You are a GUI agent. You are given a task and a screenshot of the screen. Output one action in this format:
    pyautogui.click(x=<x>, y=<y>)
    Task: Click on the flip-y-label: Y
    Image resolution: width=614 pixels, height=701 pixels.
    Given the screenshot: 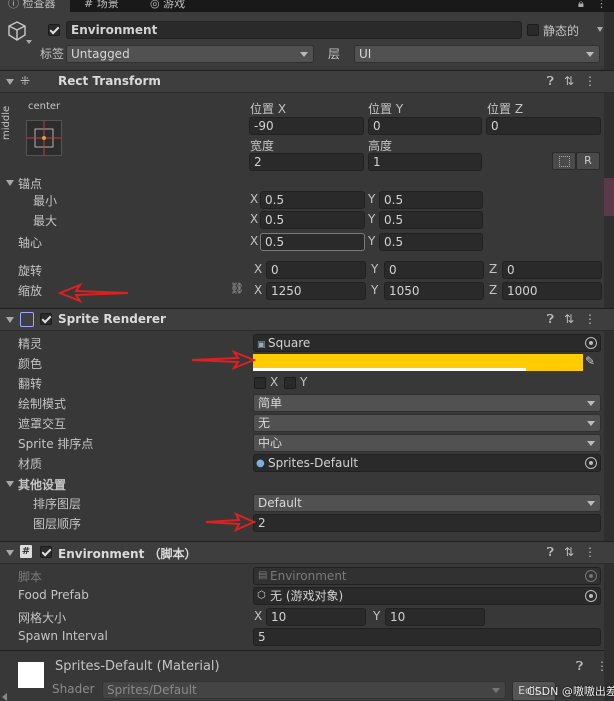 What is the action you would take?
    pyautogui.click(x=304, y=382)
    